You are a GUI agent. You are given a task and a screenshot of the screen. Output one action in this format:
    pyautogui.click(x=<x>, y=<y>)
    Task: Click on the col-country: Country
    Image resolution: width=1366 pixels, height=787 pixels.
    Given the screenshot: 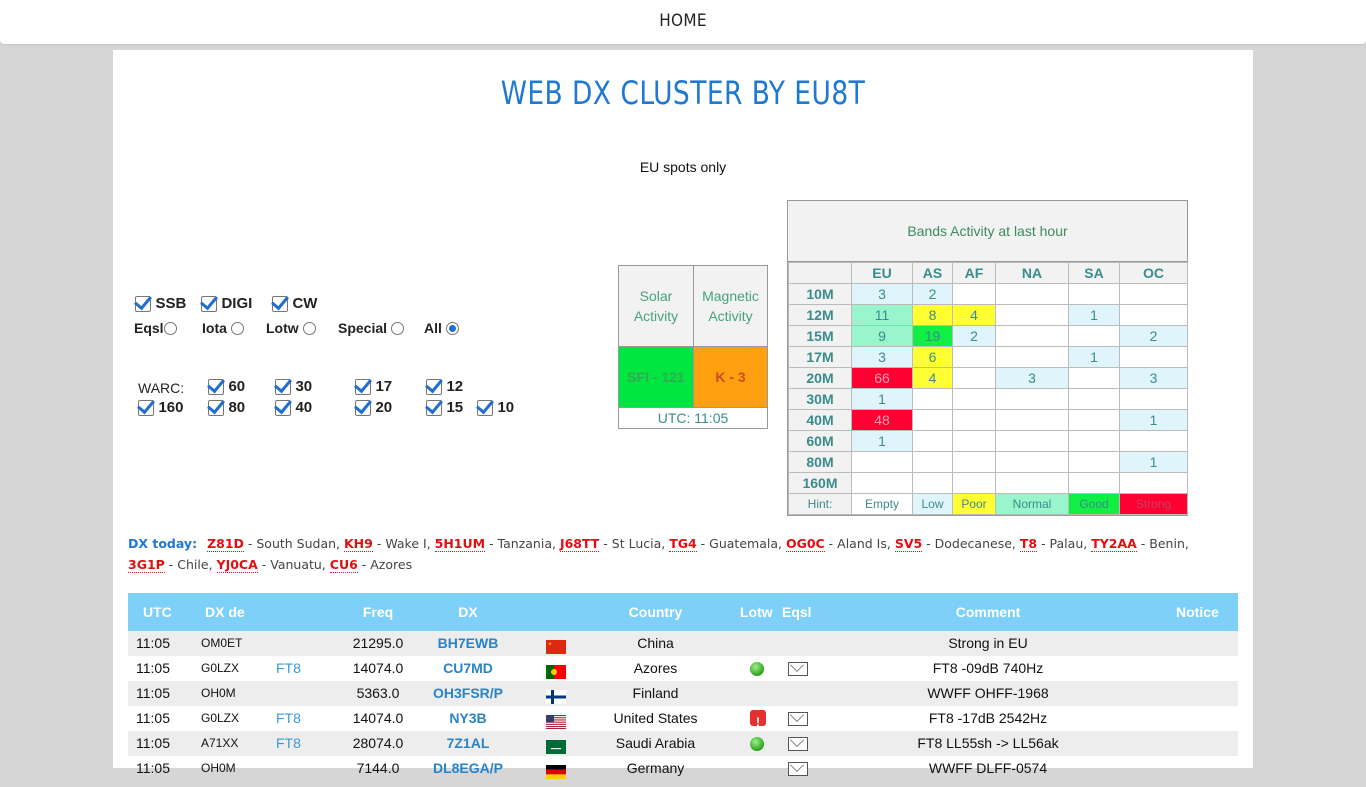 What is the action you would take?
    pyautogui.click(x=655, y=612)
    